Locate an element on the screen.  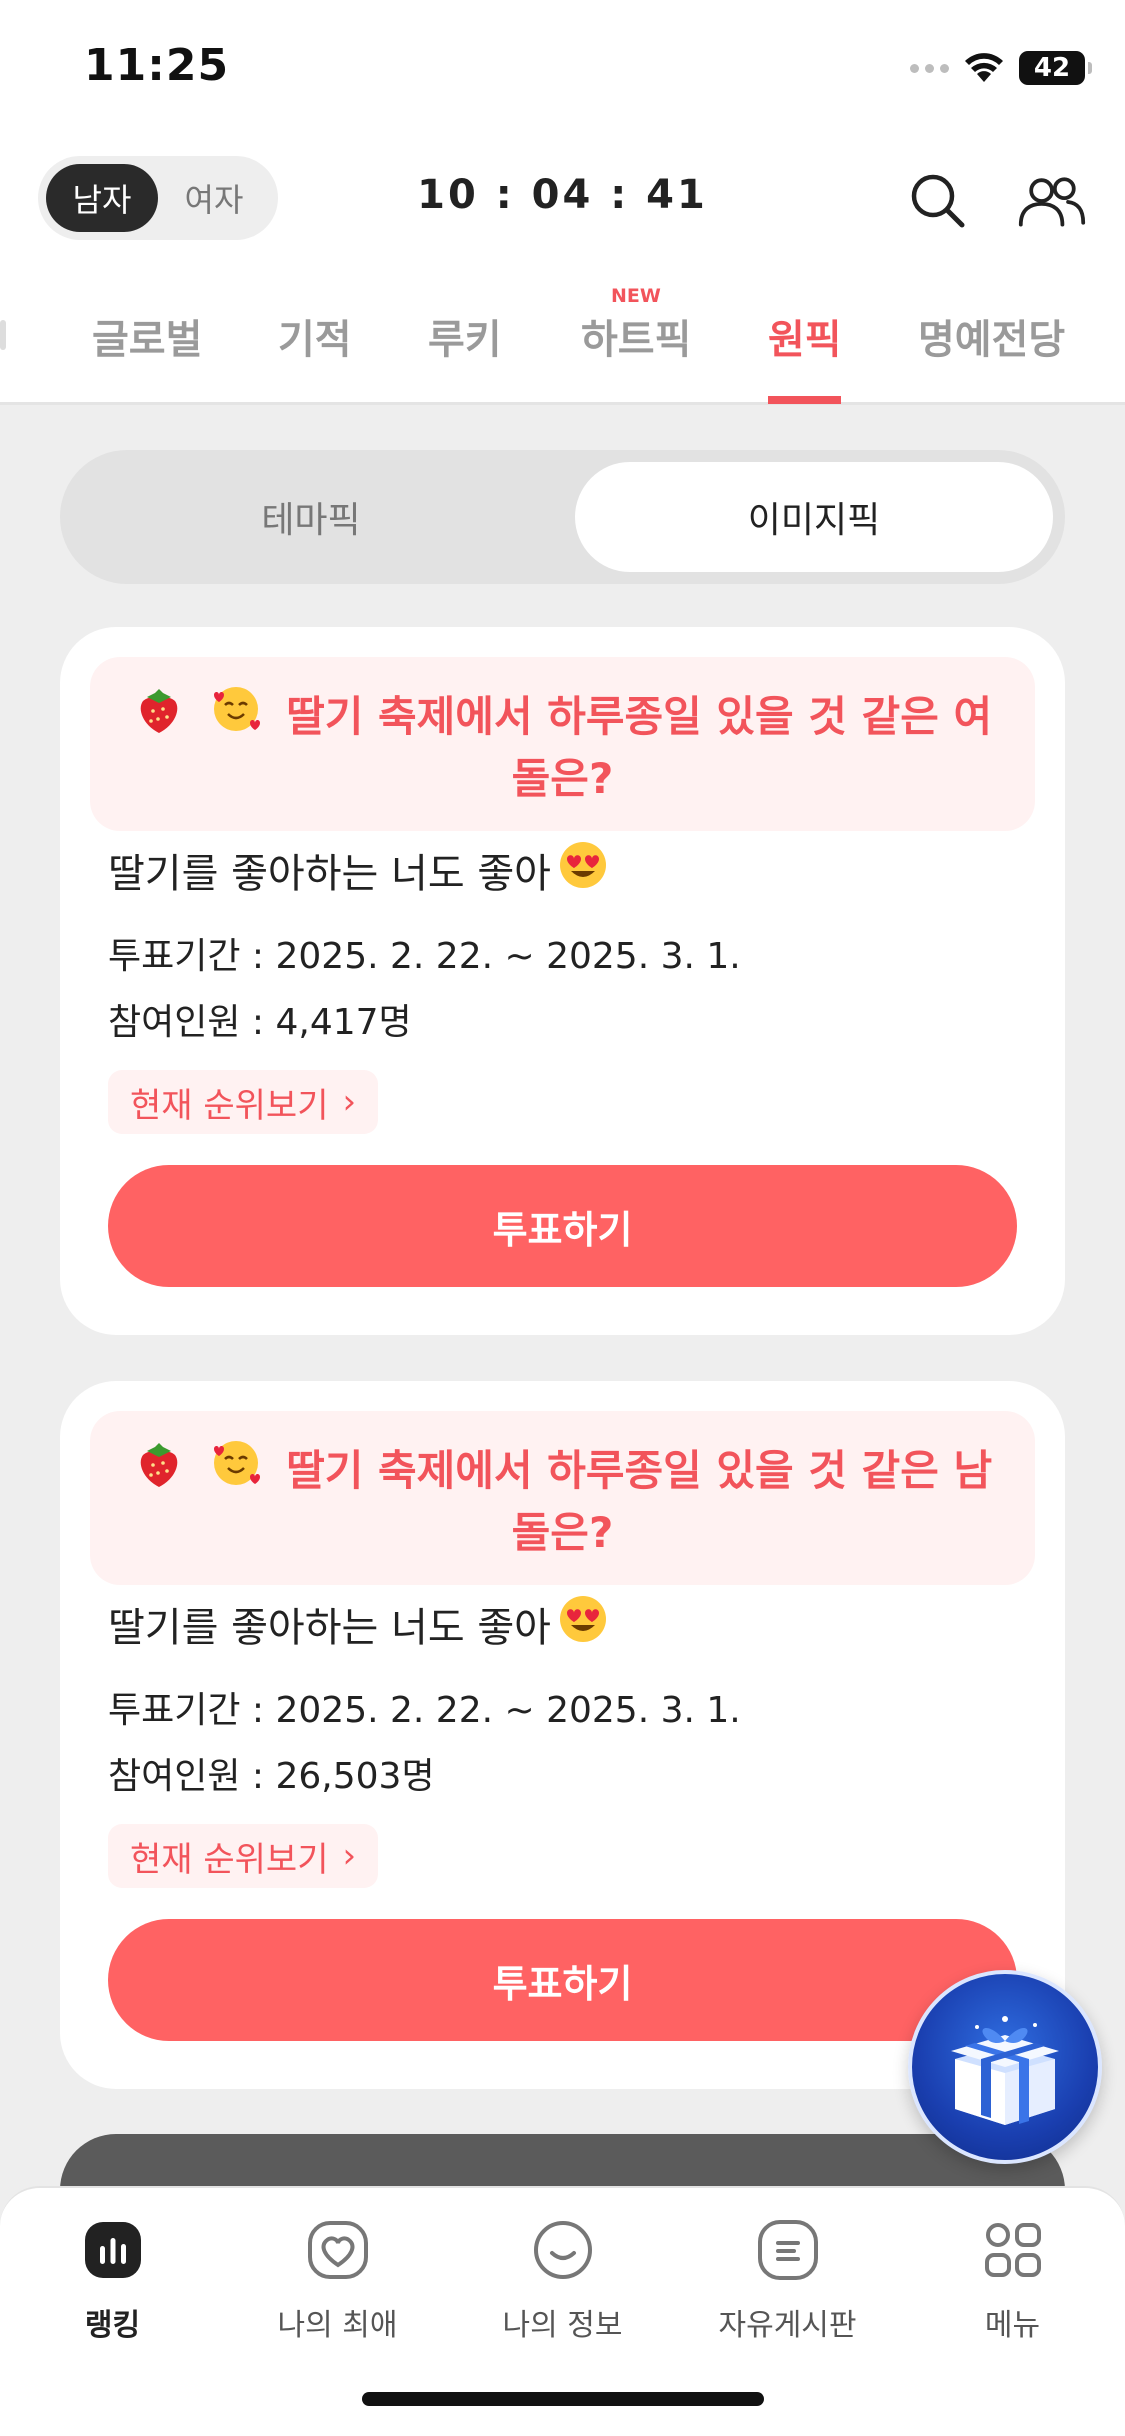
nav-menu: 메뉴 is located at coordinates (1012, 2281).